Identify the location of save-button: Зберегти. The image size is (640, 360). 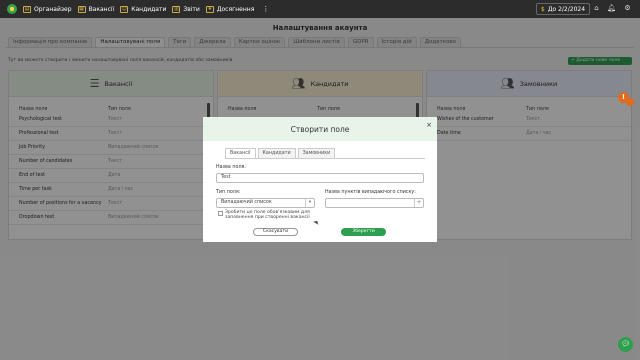
(363, 232).